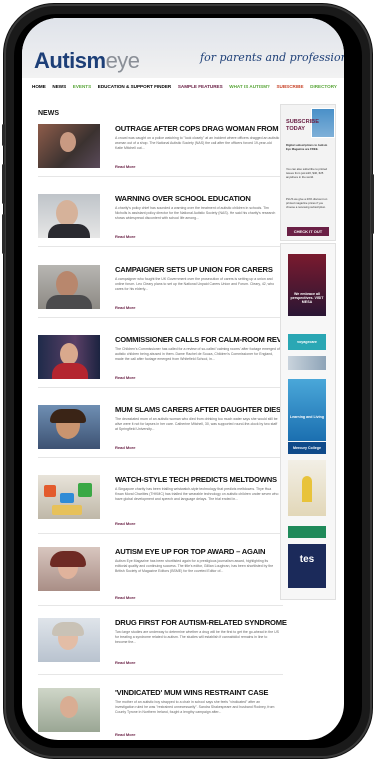  I want to click on subscribe-title: SUBSCRIBE TODAY, so click(302, 125).